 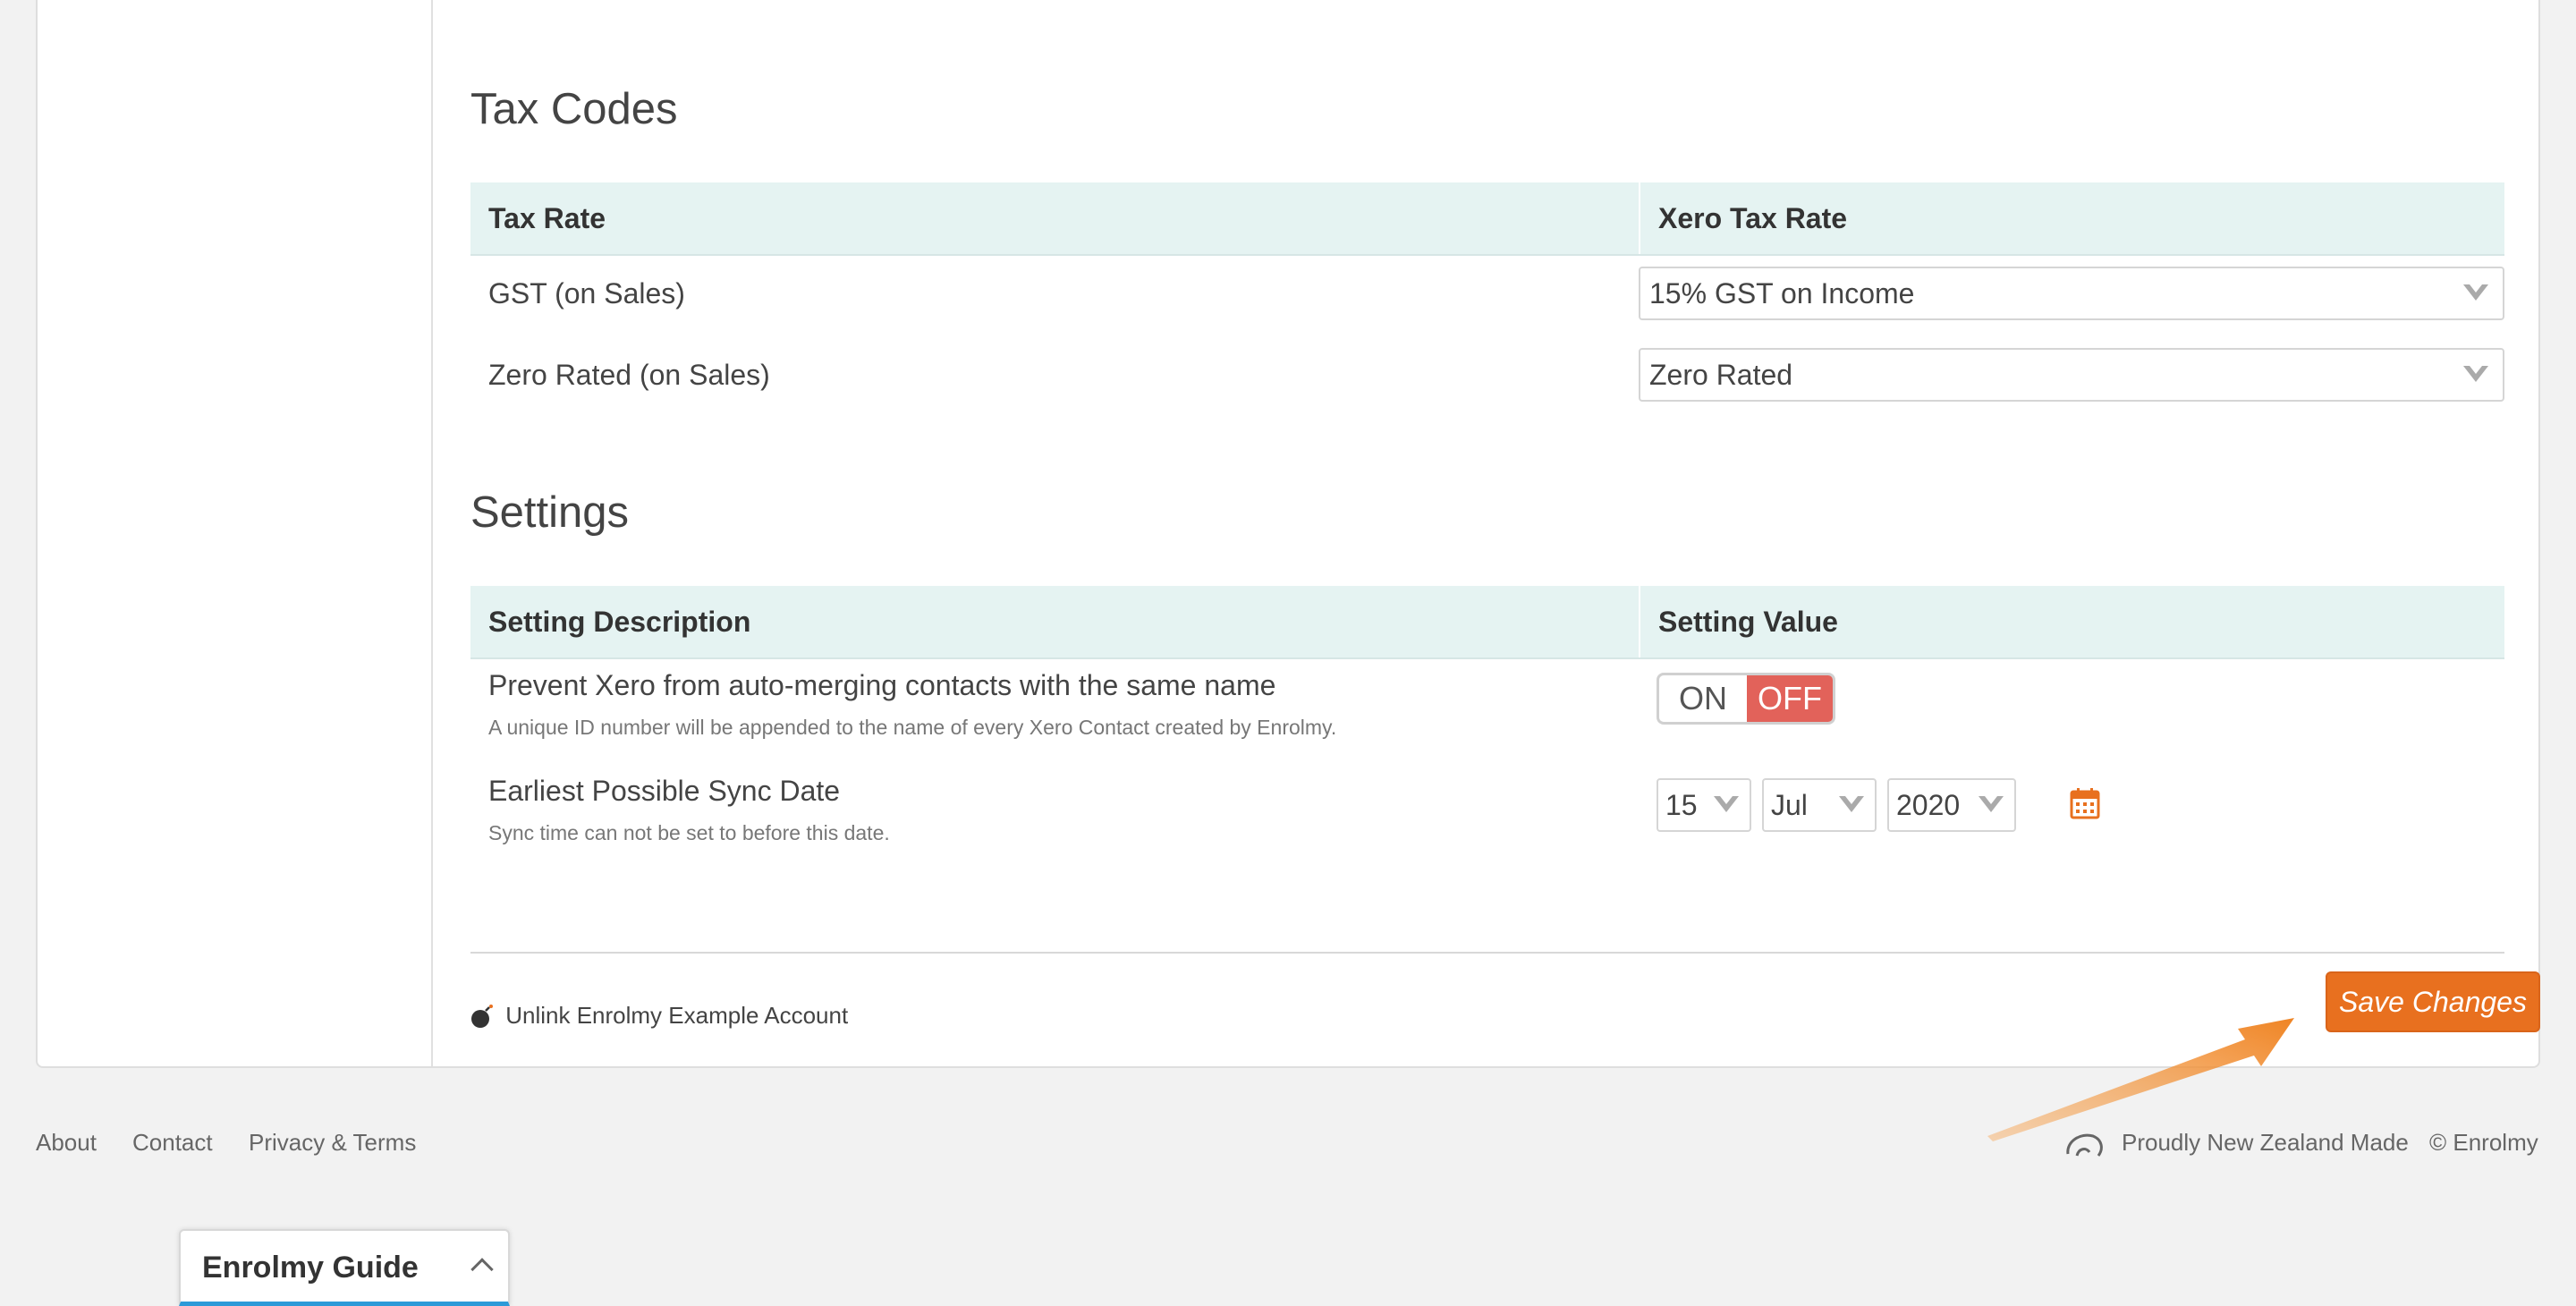 I want to click on year-value: 2020, so click(x=1928, y=805).